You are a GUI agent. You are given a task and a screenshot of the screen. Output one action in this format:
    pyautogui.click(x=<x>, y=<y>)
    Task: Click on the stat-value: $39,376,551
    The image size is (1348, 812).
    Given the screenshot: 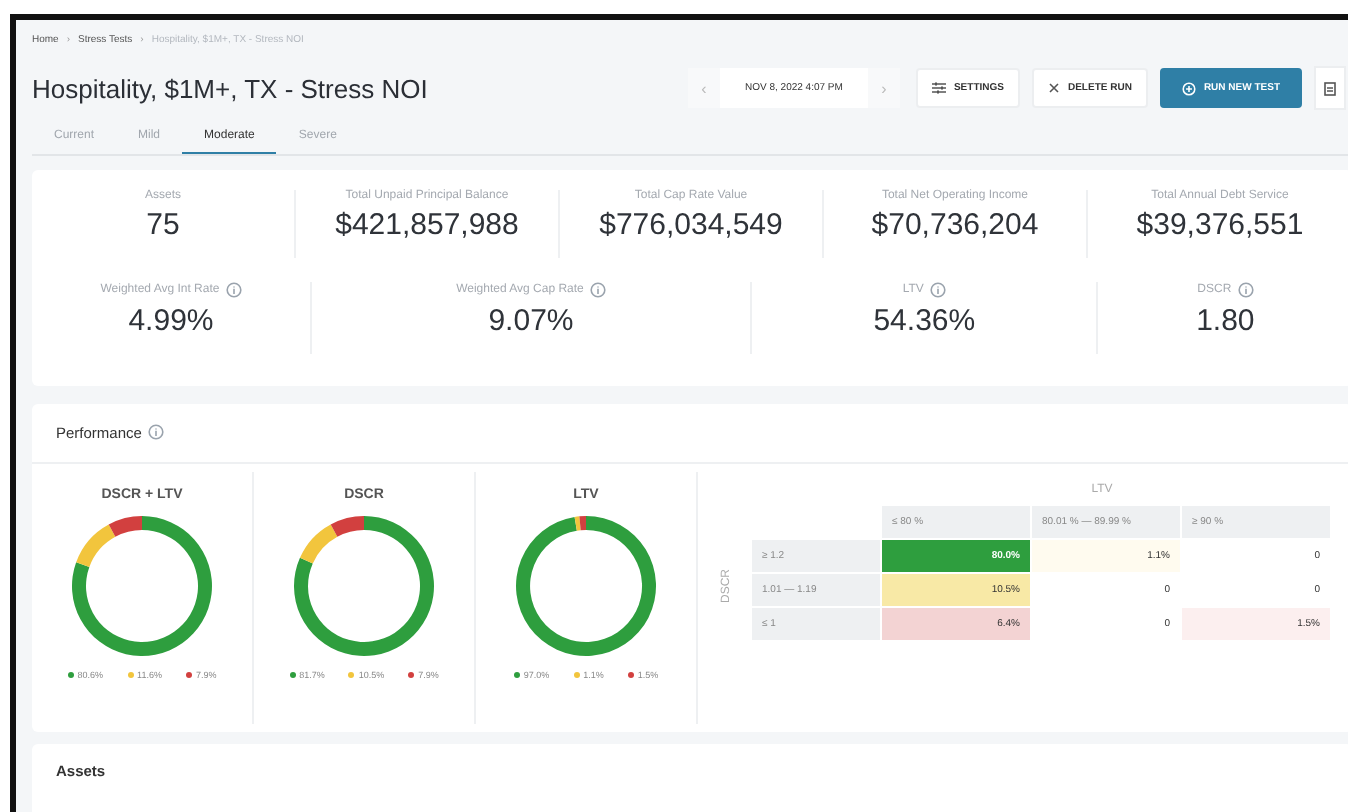 What is the action you would take?
    pyautogui.click(x=1220, y=227)
    